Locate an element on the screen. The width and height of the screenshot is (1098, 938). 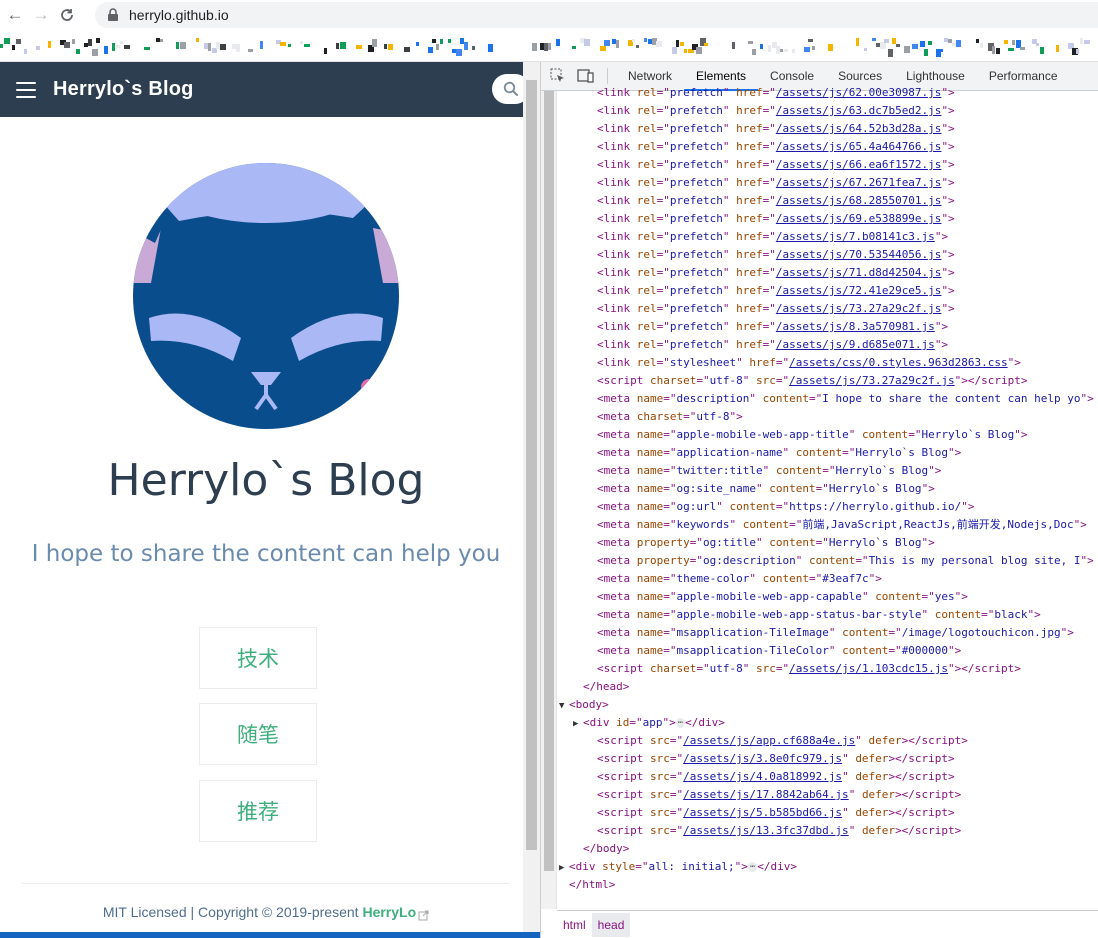
lock-icon is located at coordinates (114, 15).